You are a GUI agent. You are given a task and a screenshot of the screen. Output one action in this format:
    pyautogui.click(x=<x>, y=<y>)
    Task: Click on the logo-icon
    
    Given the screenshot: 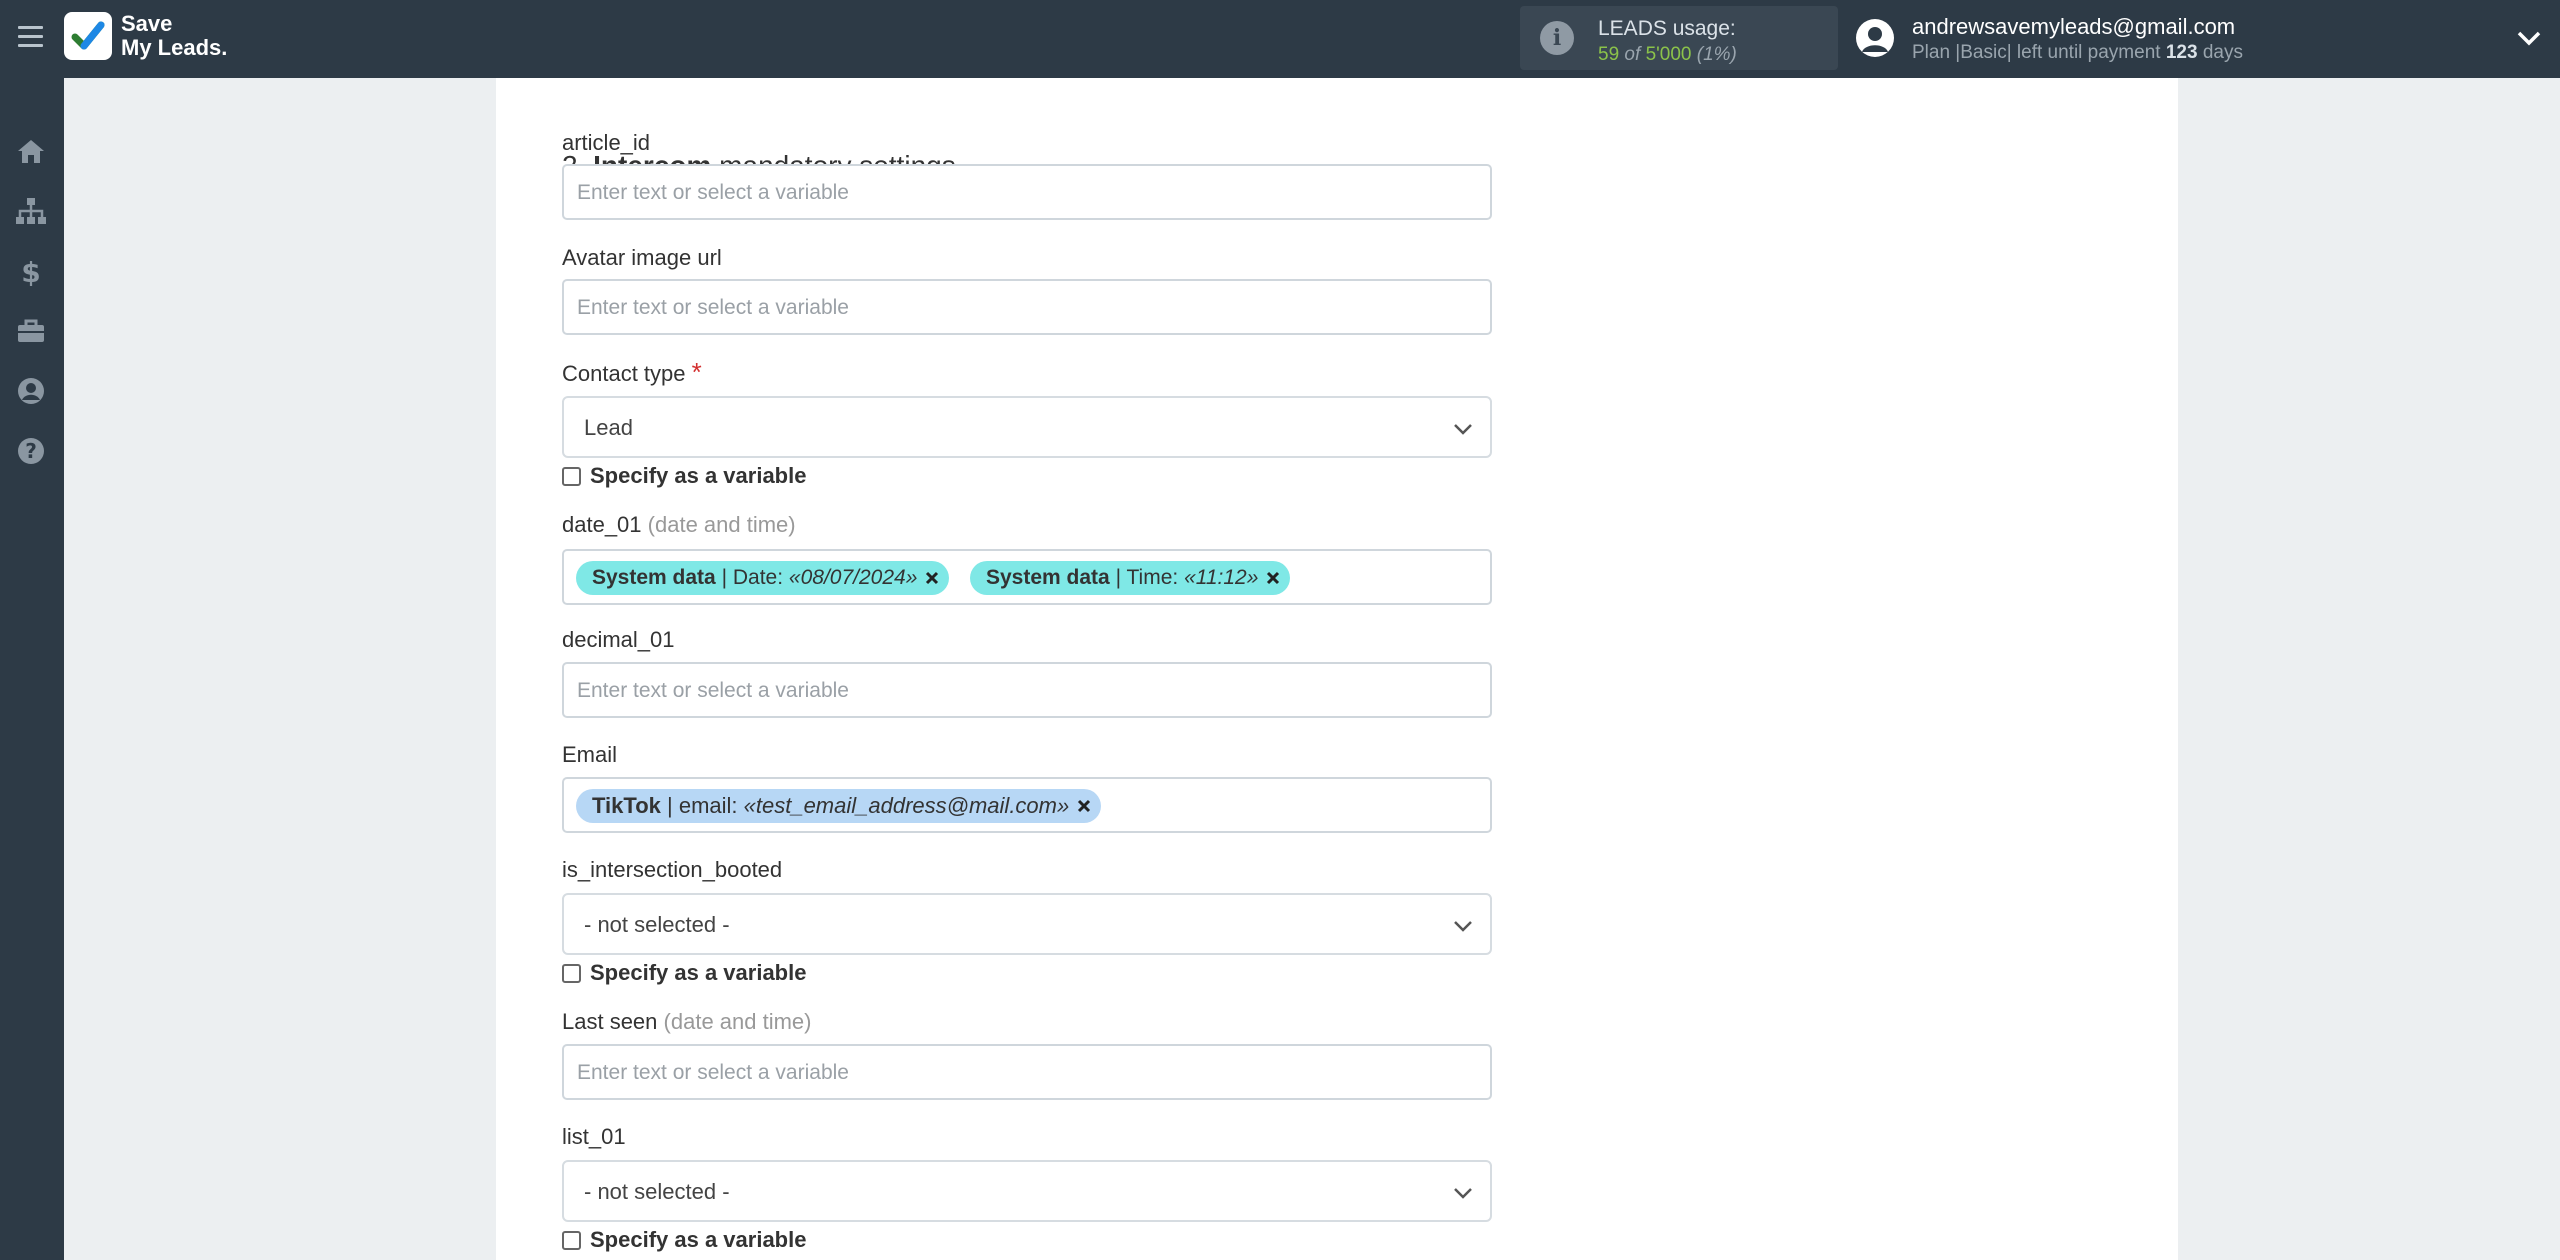 What is the action you would take?
    pyautogui.click(x=88, y=36)
    